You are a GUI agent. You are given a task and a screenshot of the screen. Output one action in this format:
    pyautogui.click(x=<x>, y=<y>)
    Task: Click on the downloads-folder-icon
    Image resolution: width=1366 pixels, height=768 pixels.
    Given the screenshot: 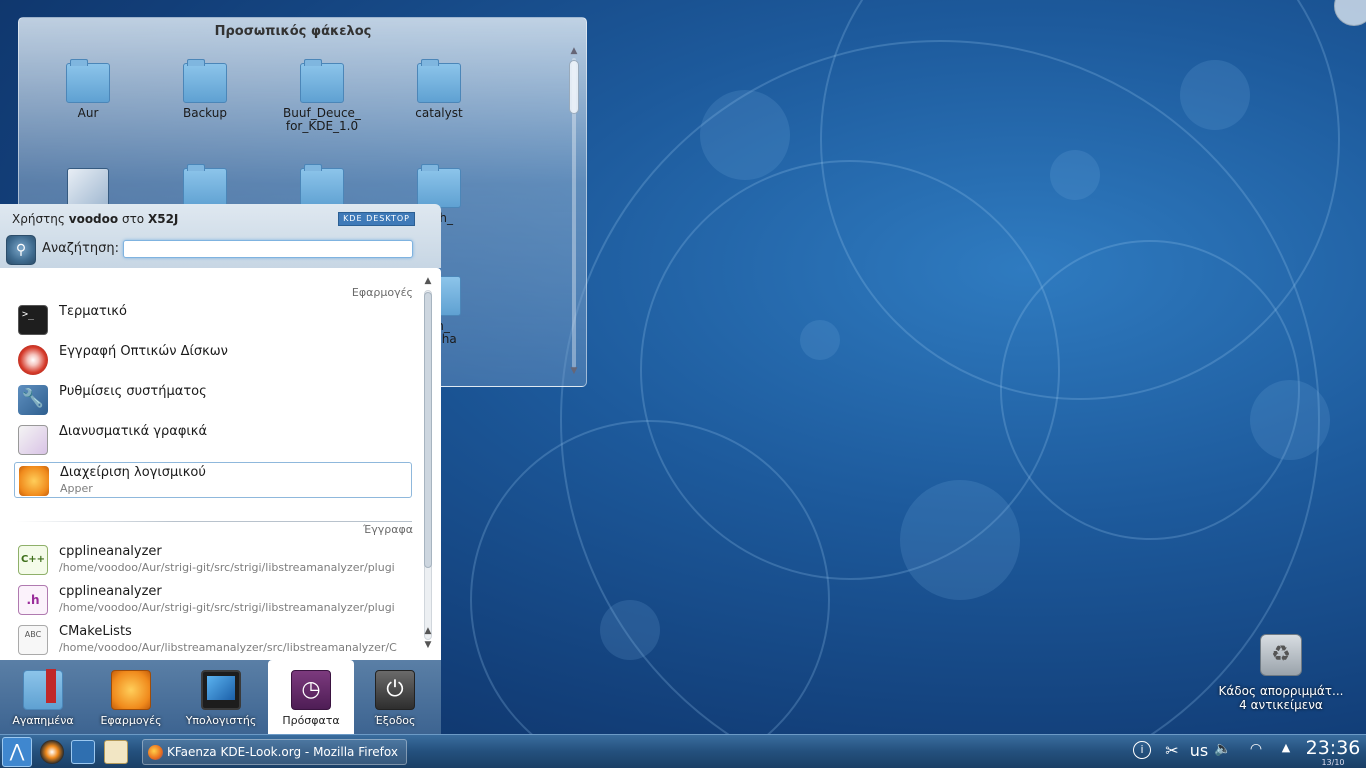 What is the action you would take?
    pyautogui.click(x=322, y=186)
    